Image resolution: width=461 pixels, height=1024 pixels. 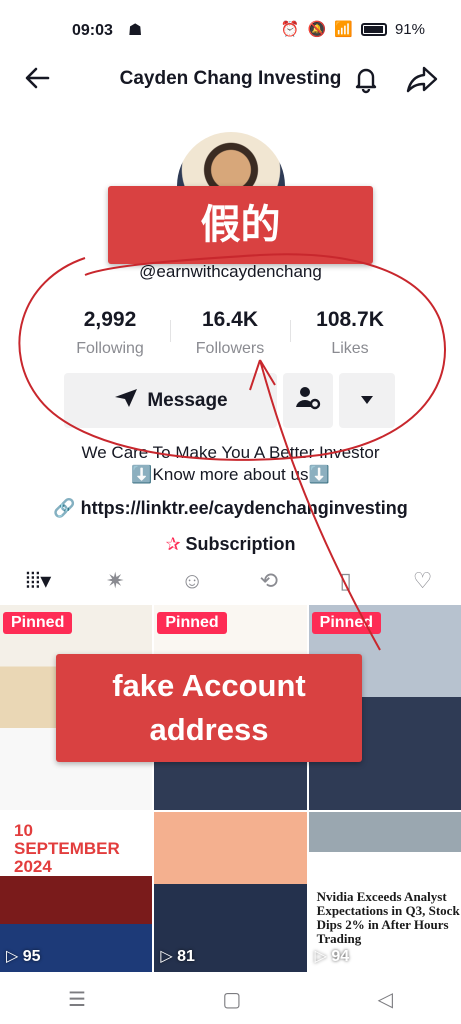 I want to click on view-count: ▷ 81, so click(x=177, y=956).